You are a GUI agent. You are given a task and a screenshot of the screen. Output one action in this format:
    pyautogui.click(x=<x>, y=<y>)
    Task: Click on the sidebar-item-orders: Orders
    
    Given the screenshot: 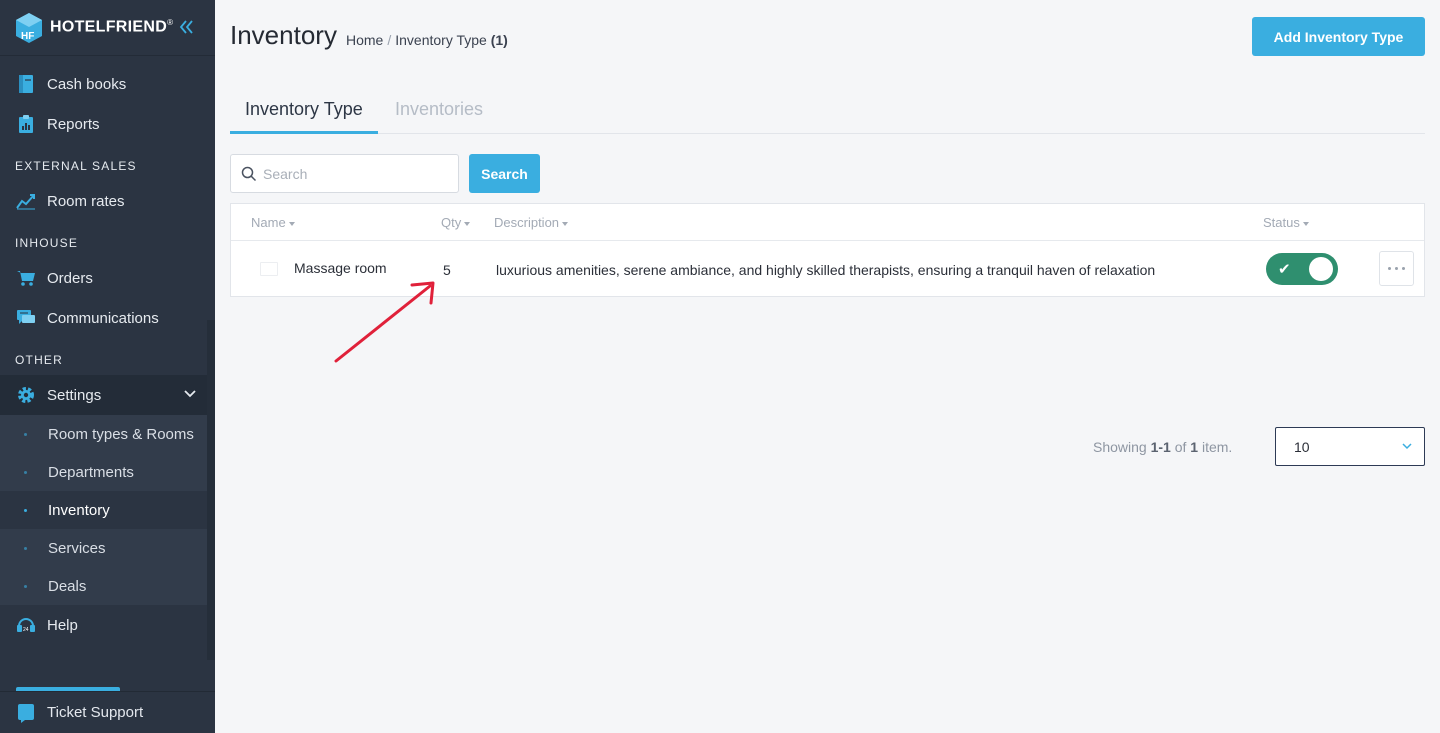 What is the action you would take?
    pyautogui.click(x=103, y=278)
    